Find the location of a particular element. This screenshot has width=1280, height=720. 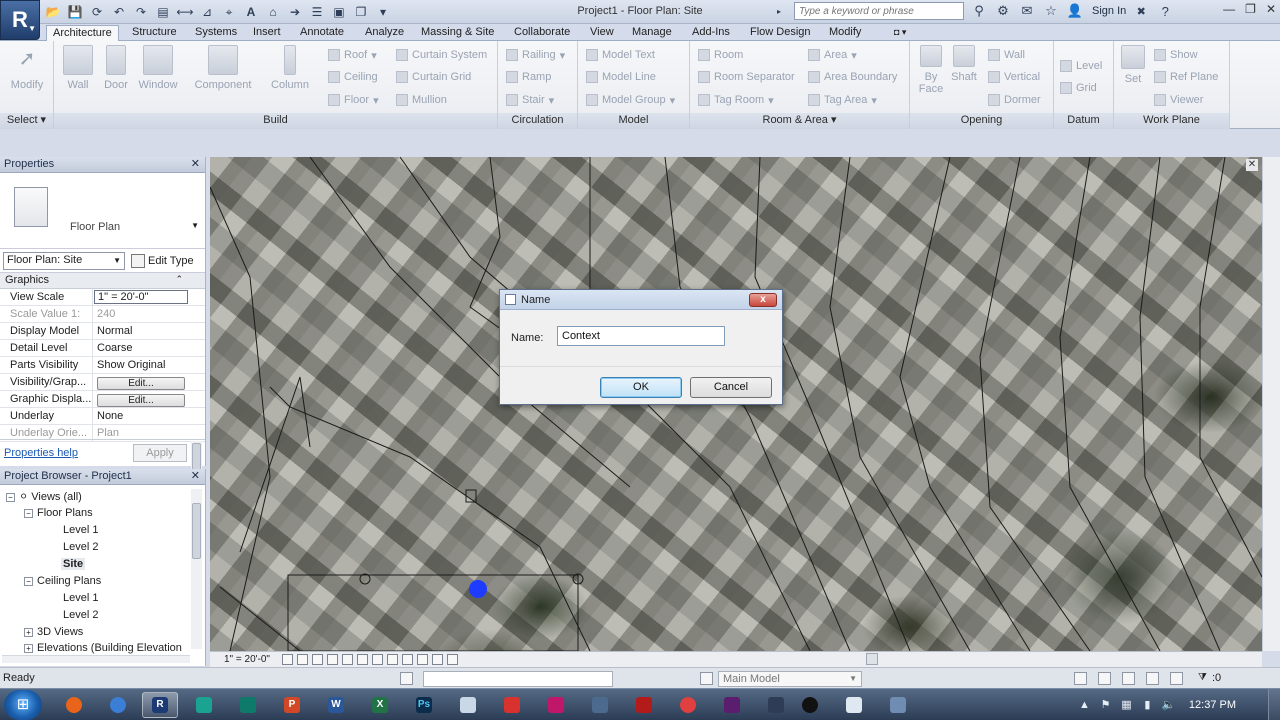

lock-3d-icon is located at coordinates (392, 659).